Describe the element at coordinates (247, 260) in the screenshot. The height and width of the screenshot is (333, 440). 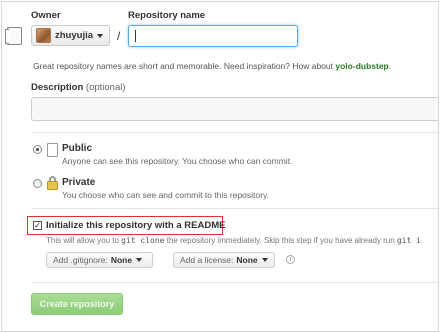
I see `license-value: None` at that location.